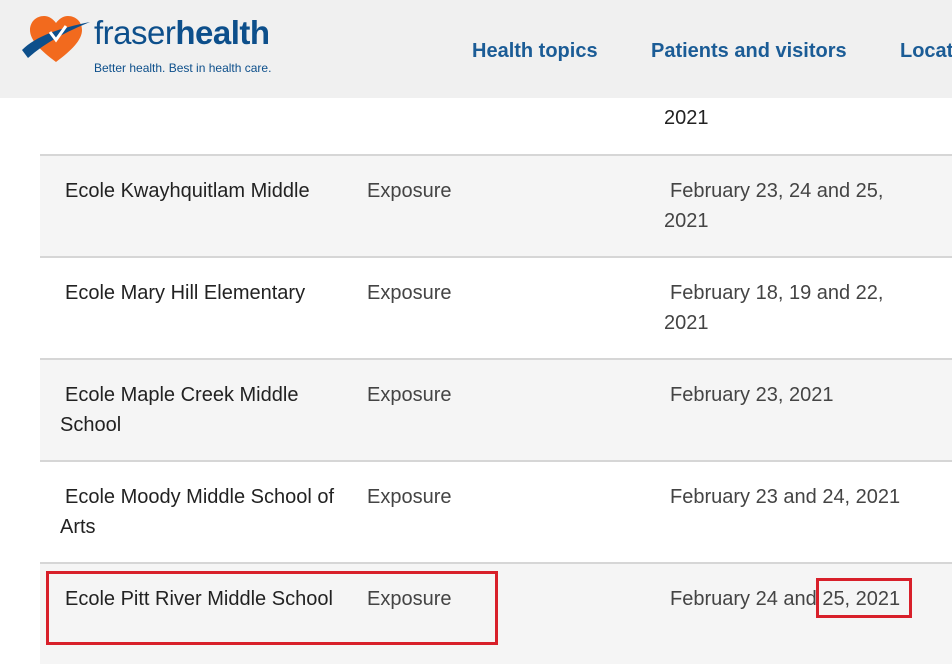 The width and height of the screenshot is (952, 664). I want to click on exposure-dates: February 23, 2021, so click(752, 395).